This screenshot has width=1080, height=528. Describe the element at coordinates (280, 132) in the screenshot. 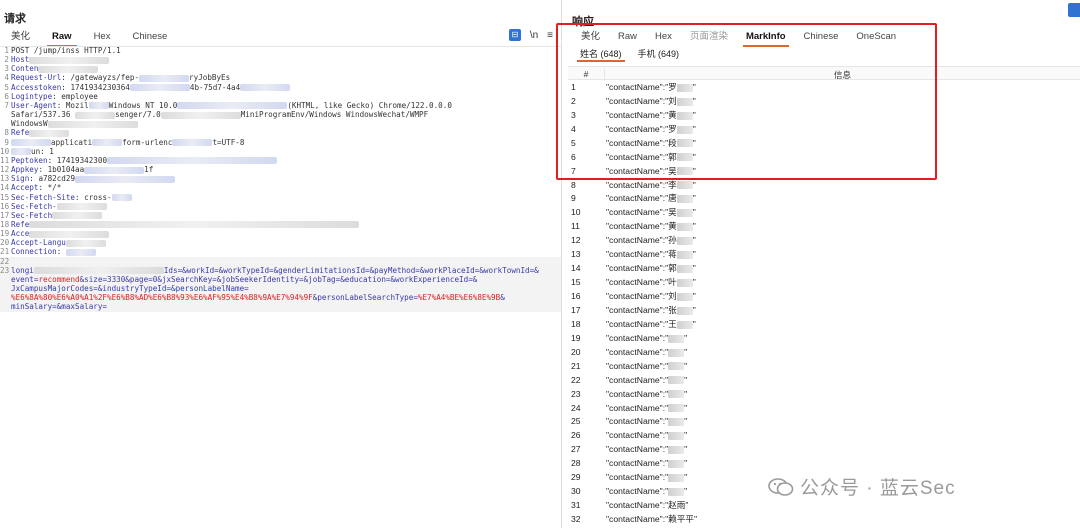

I see `code-line: 8 Refe` at that location.